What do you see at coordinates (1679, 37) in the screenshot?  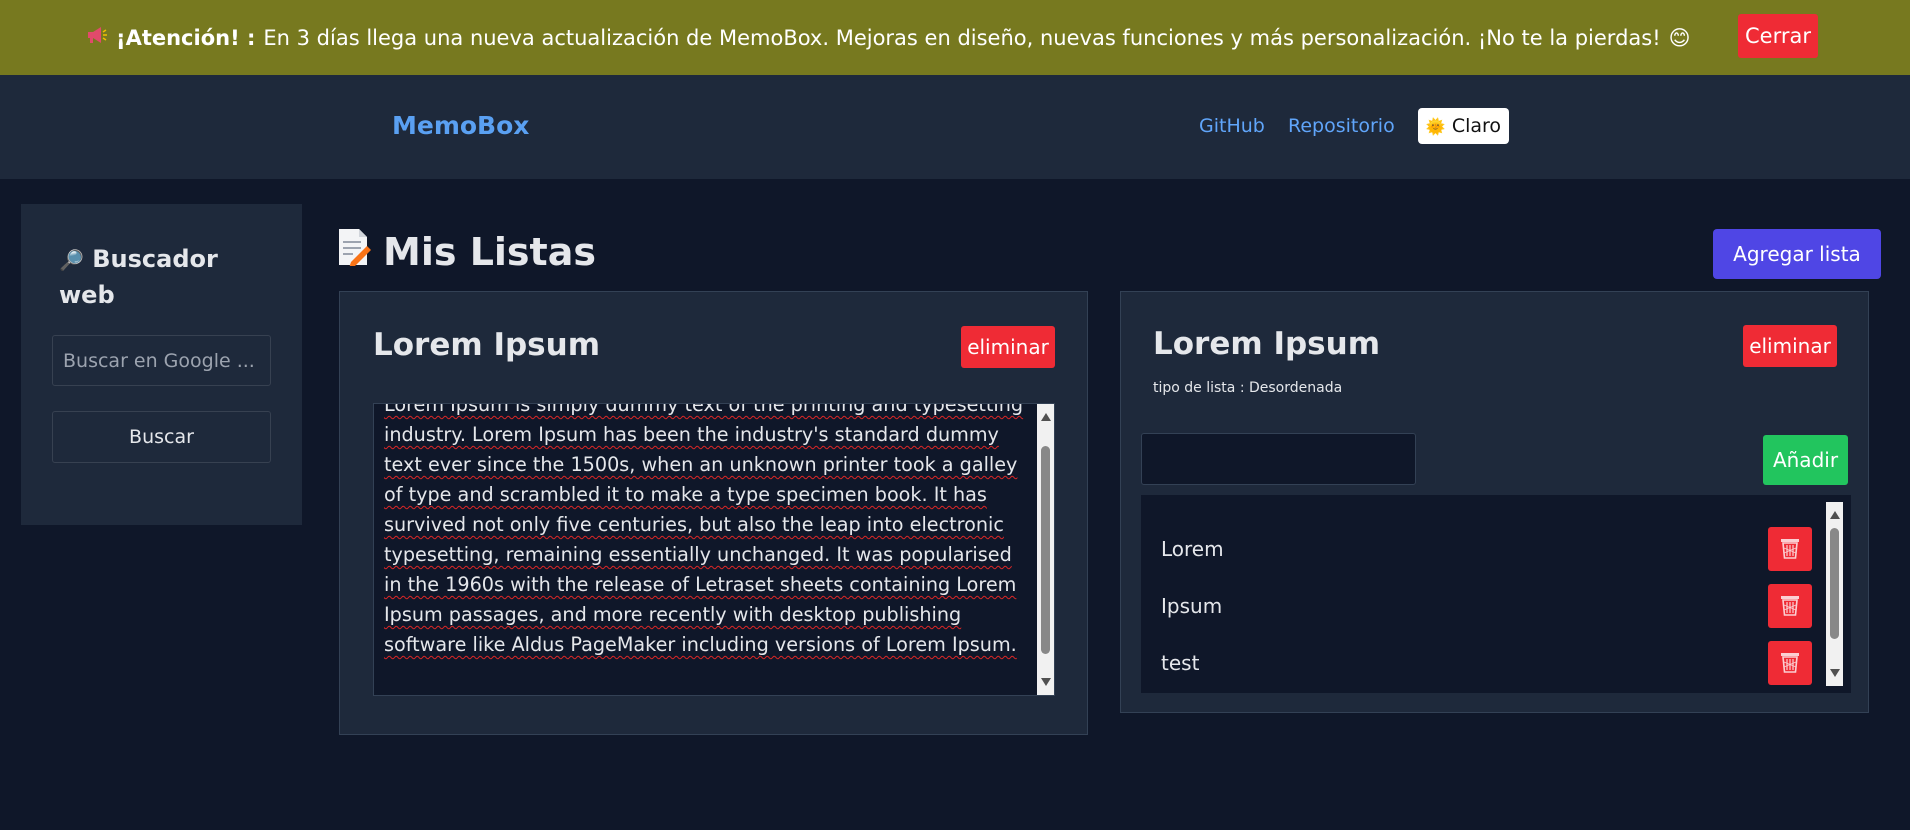 I see `smile-icon: 😊` at bounding box center [1679, 37].